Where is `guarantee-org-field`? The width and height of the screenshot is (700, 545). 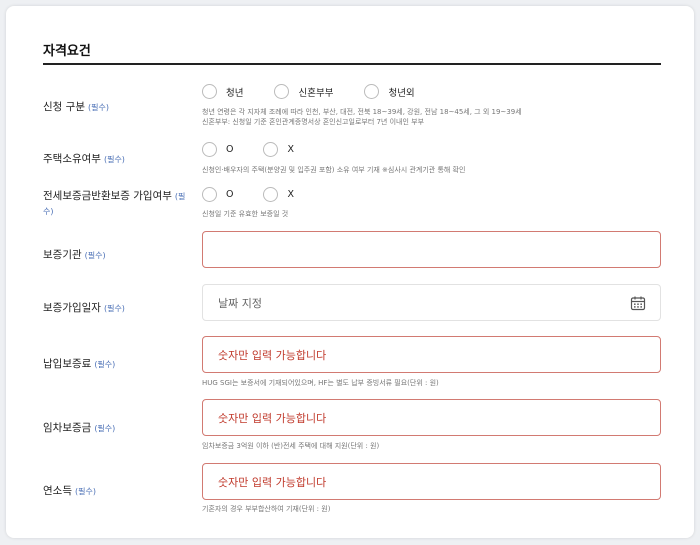
guarantee-org-field is located at coordinates (431, 249).